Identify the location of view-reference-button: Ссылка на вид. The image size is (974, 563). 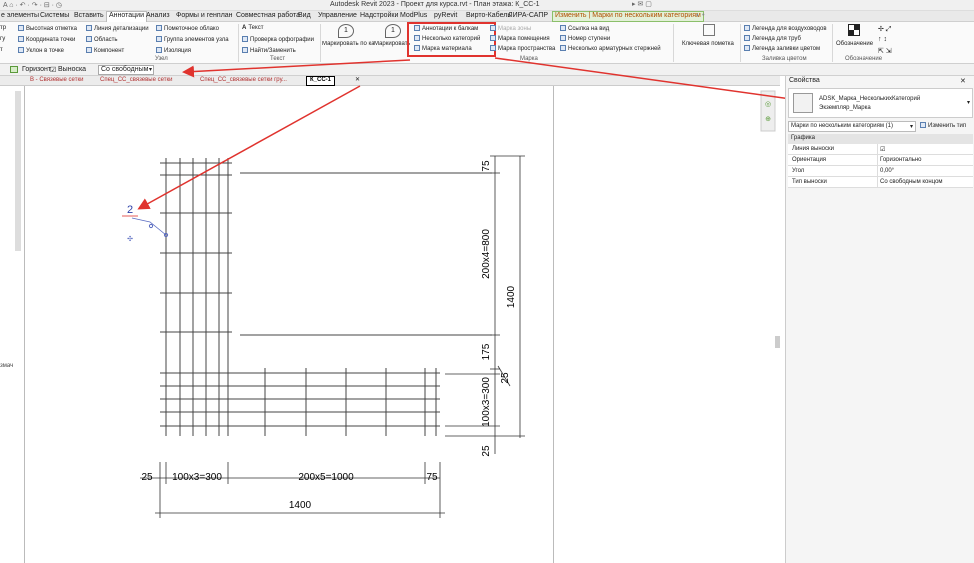
(584, 28).